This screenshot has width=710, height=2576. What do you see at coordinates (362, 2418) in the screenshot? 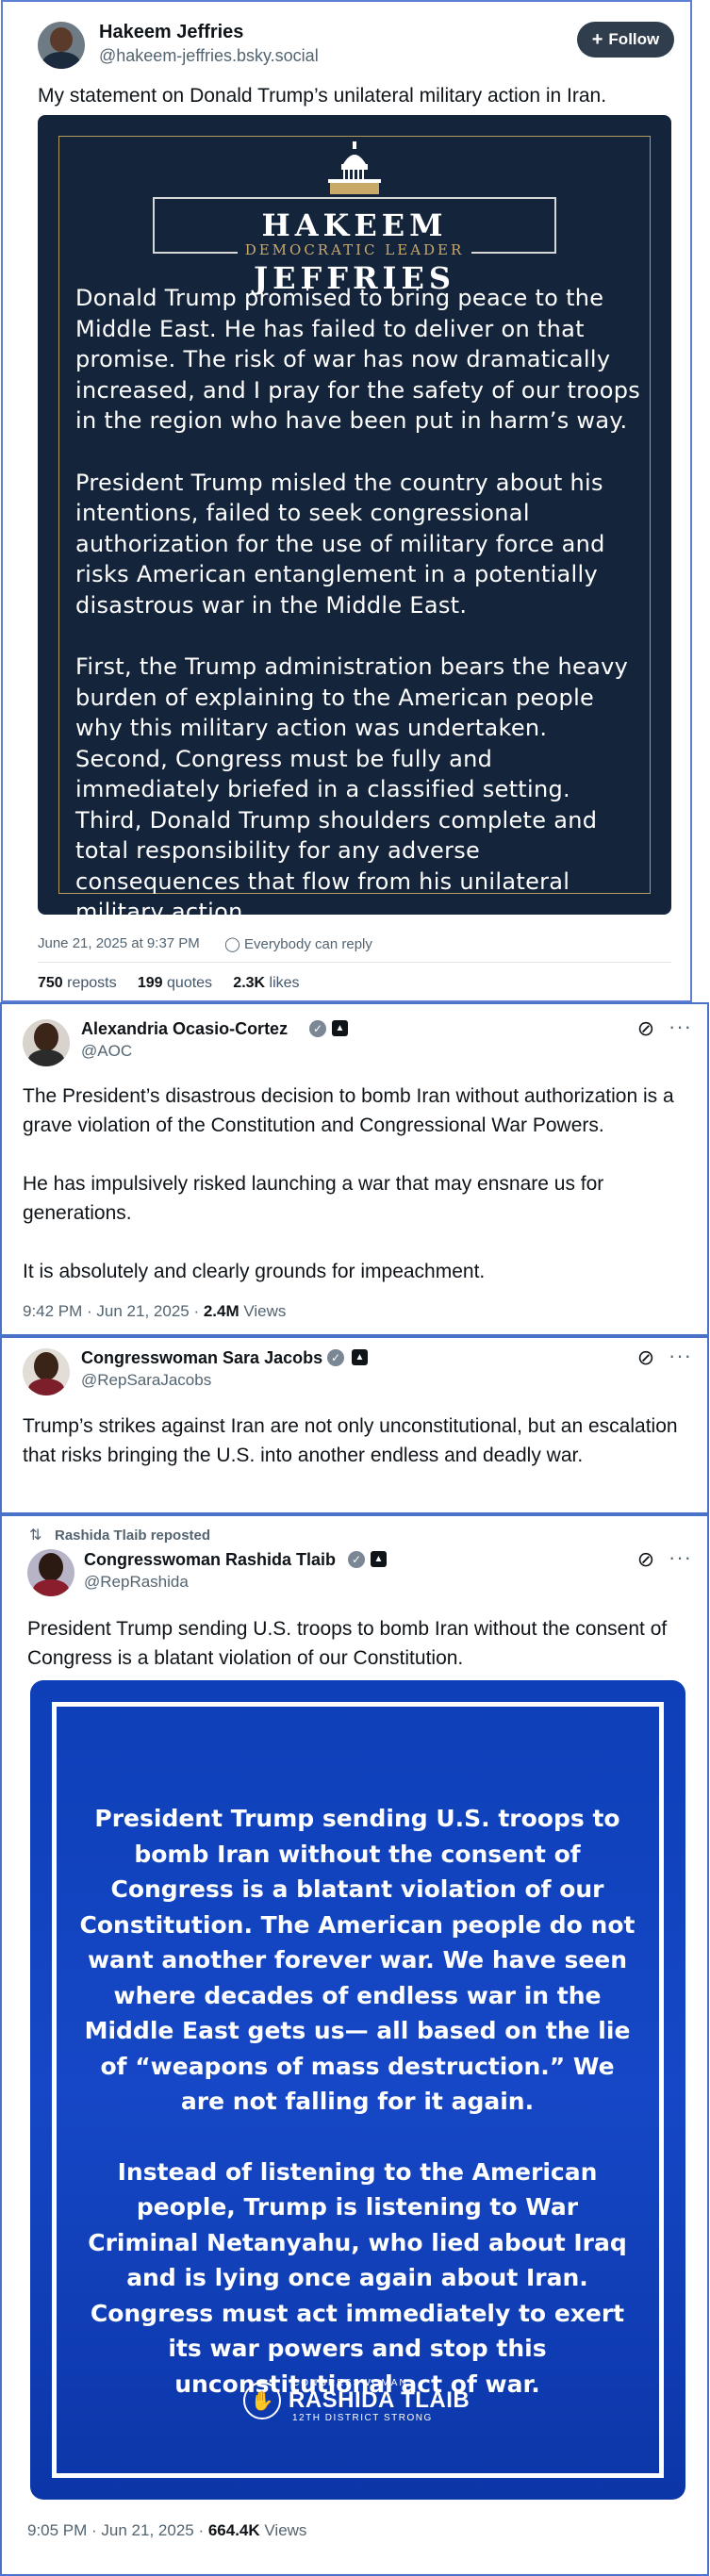
I see `logo-bottom: 12TH DISTRICT STRONG` at bounding box center [362, 2418].